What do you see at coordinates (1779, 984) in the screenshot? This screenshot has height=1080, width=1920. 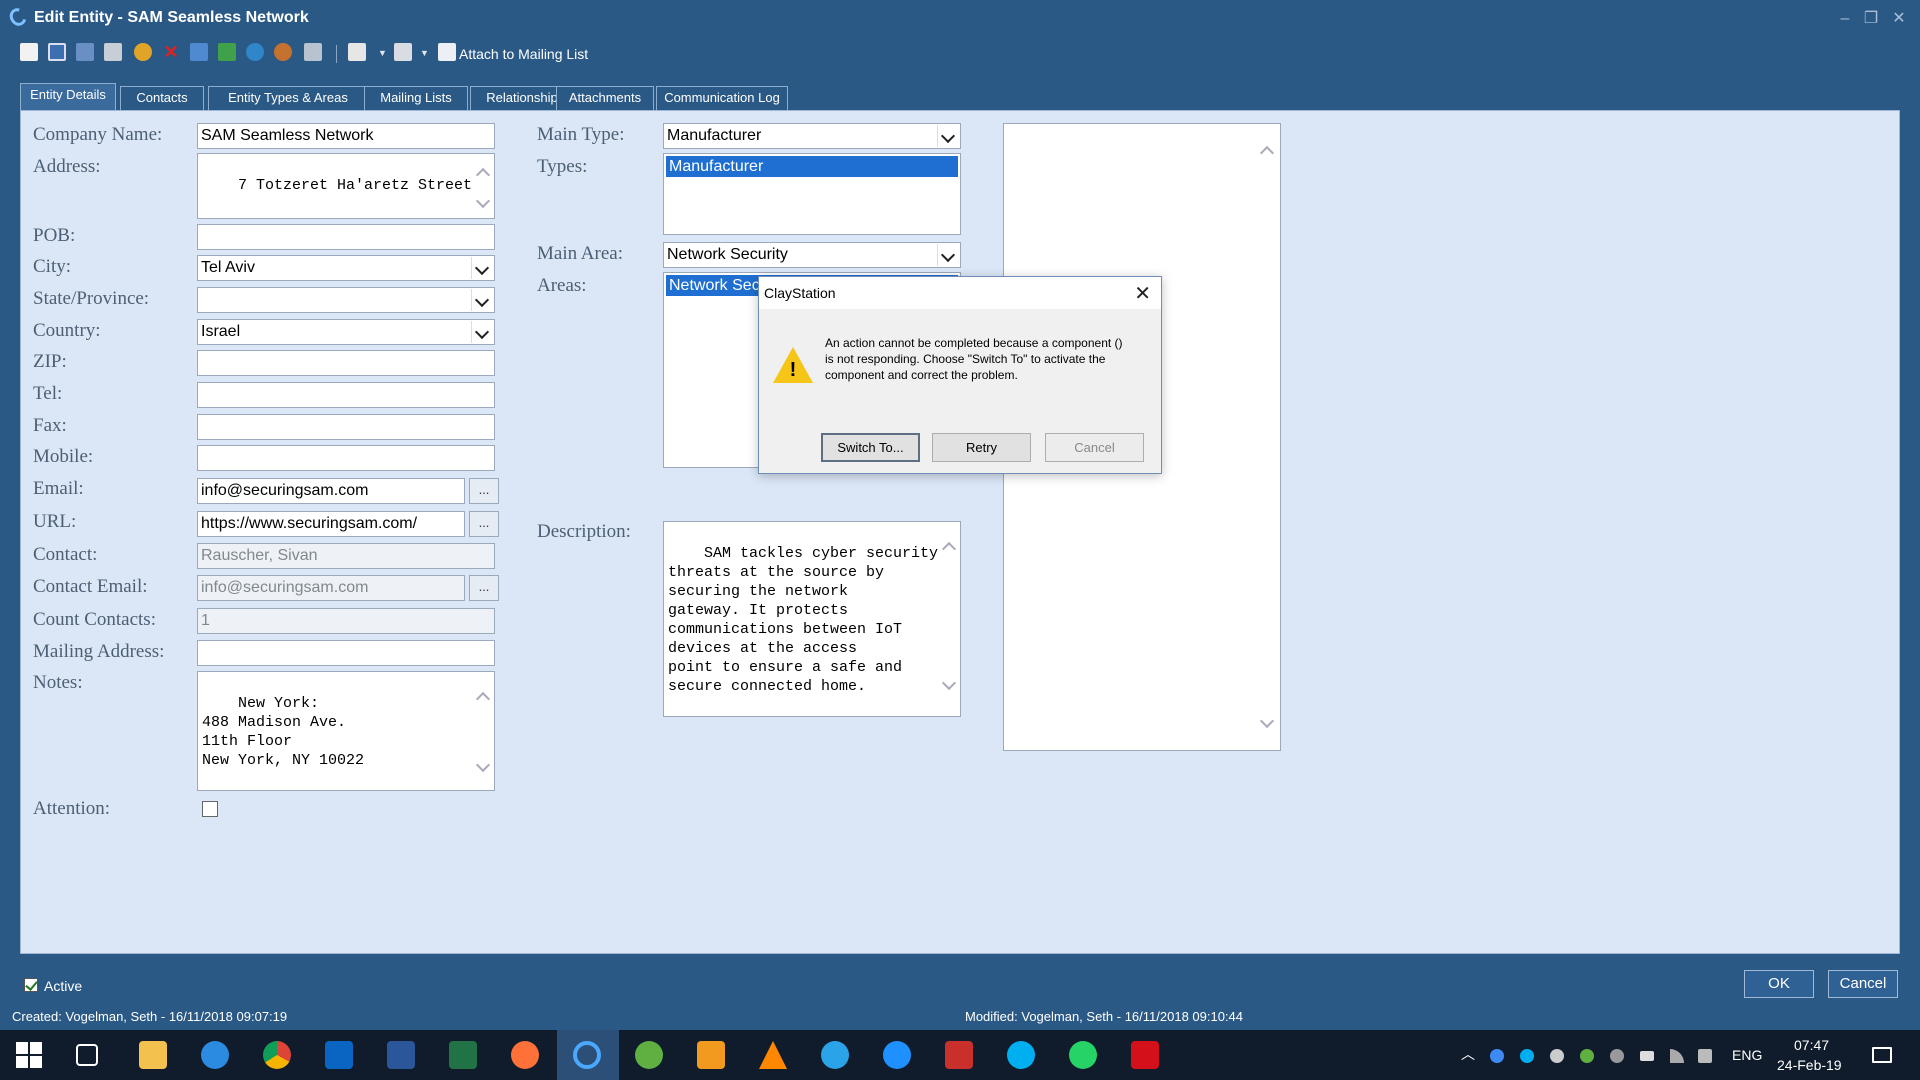 I see `ok-button: OK` at bounding box center [1779, 984].